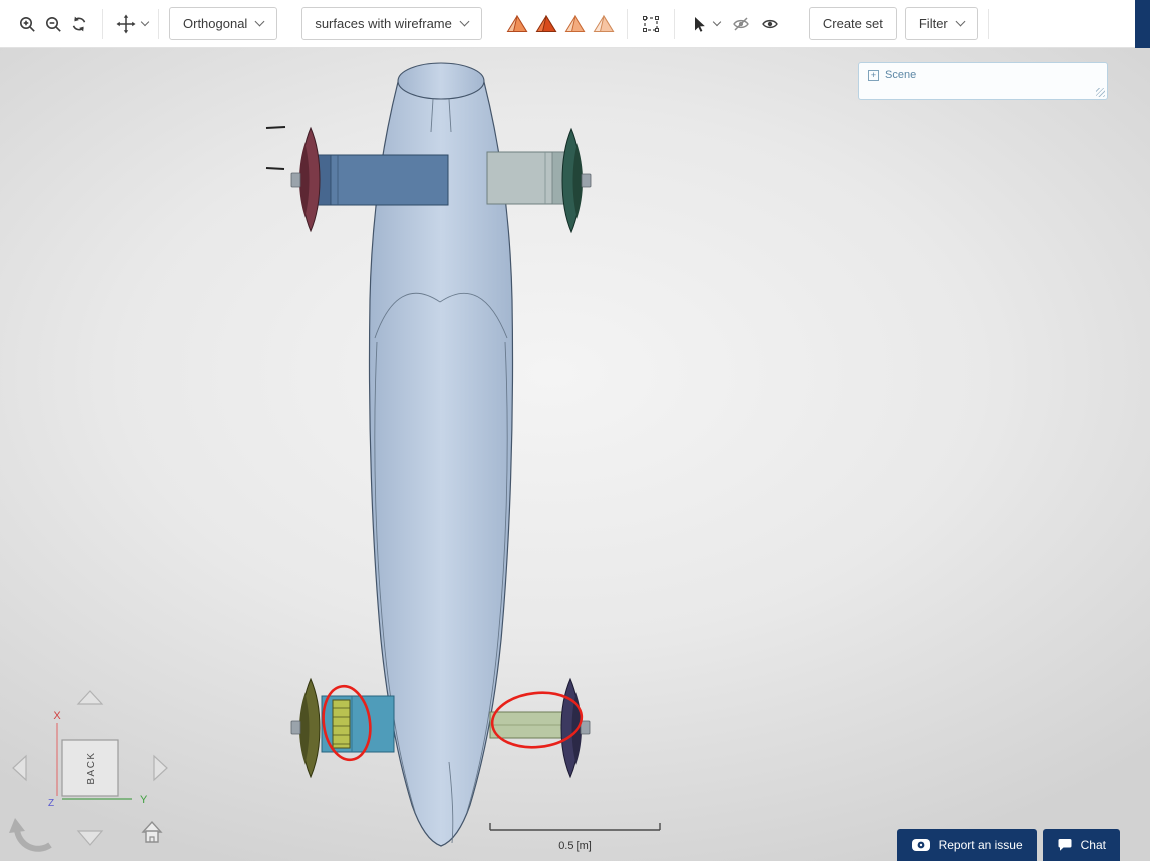 The width and height of the screenshot is (1150, 861). What do you see at coordinates (57, 716) in the screenshot?
I see `axis-x-label: X` at bounding box center [57, 716].